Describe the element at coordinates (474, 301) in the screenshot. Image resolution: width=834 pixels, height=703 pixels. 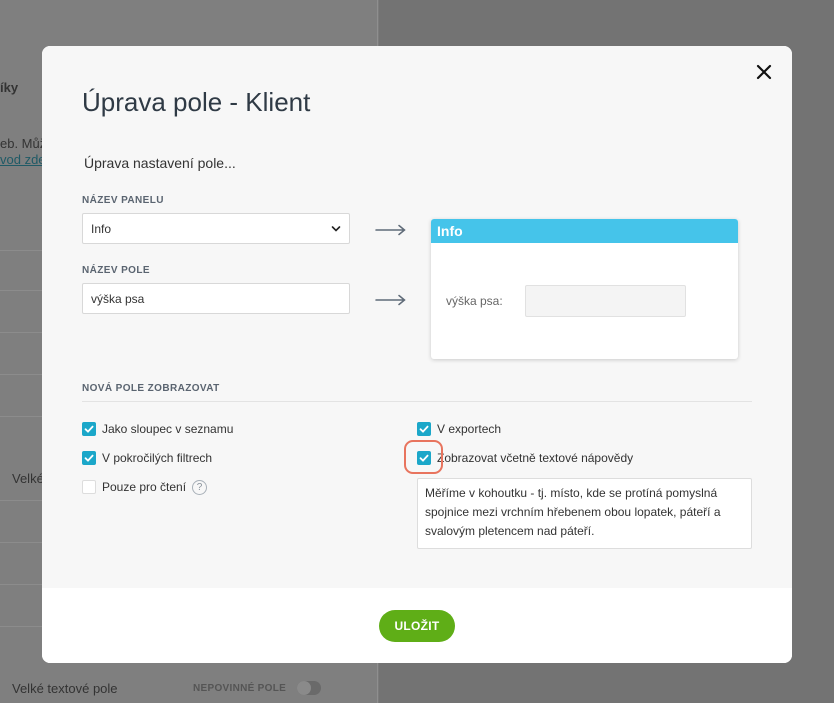
I see `preview-field-label: výška psa:` at that location.